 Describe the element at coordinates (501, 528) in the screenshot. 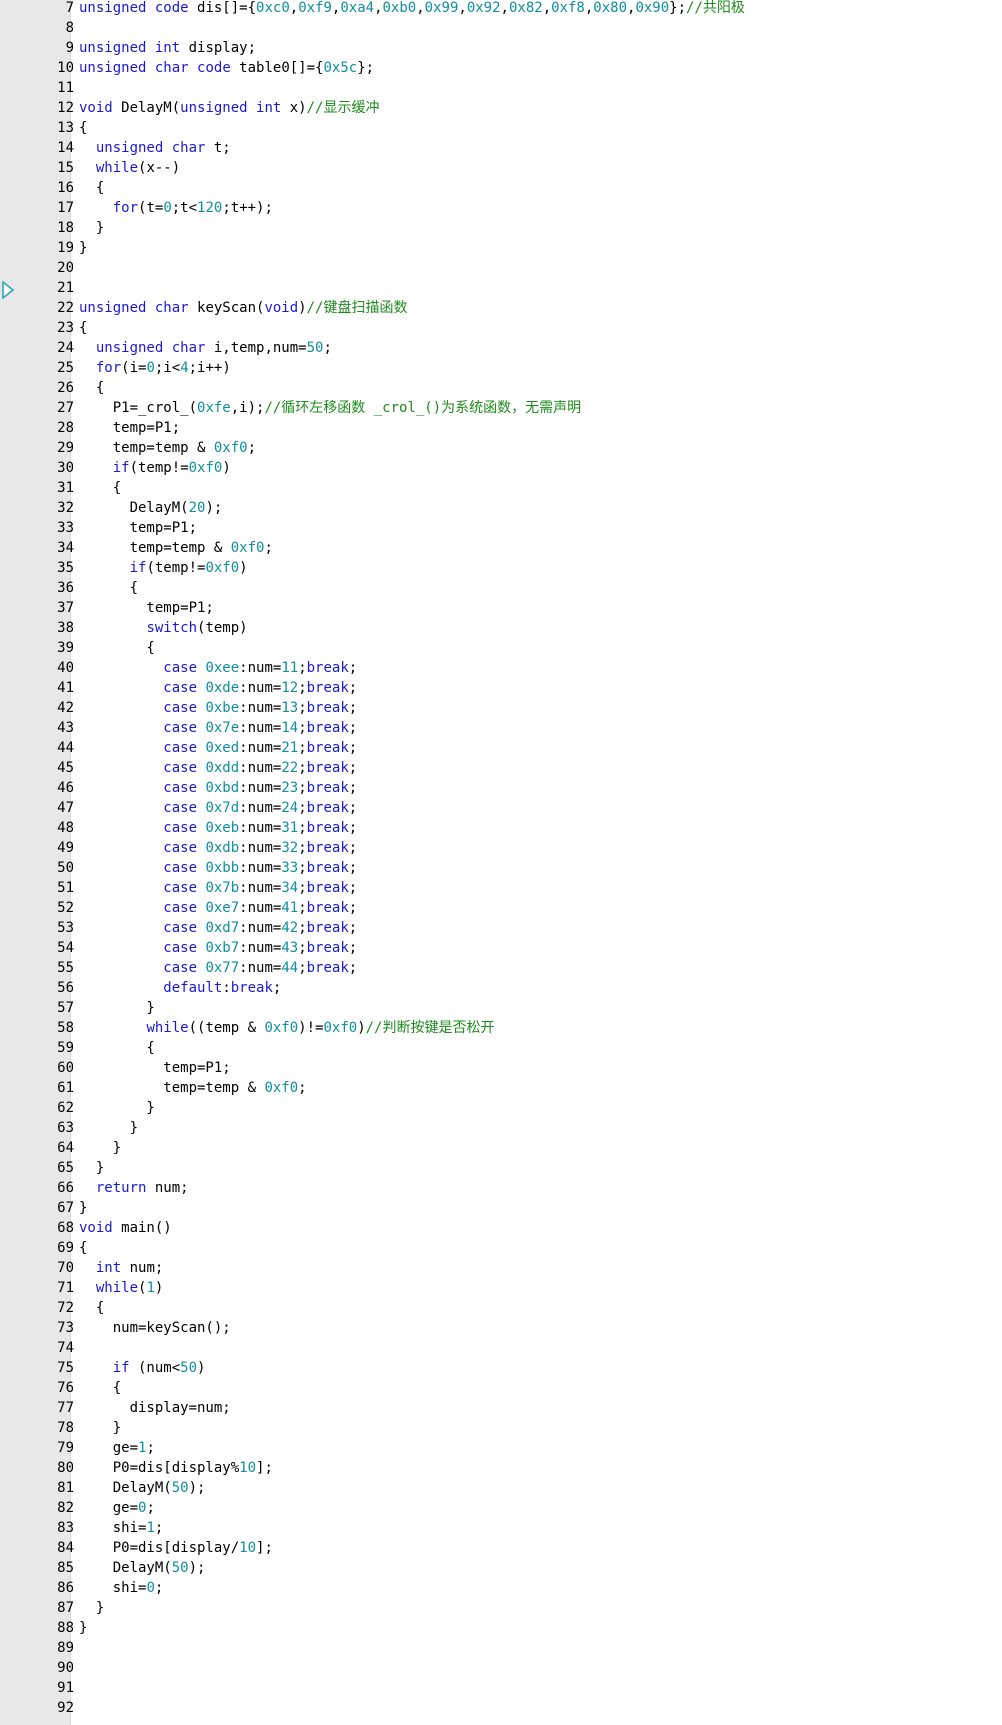

I see `code-line: 33 temp=P1;` at that location.